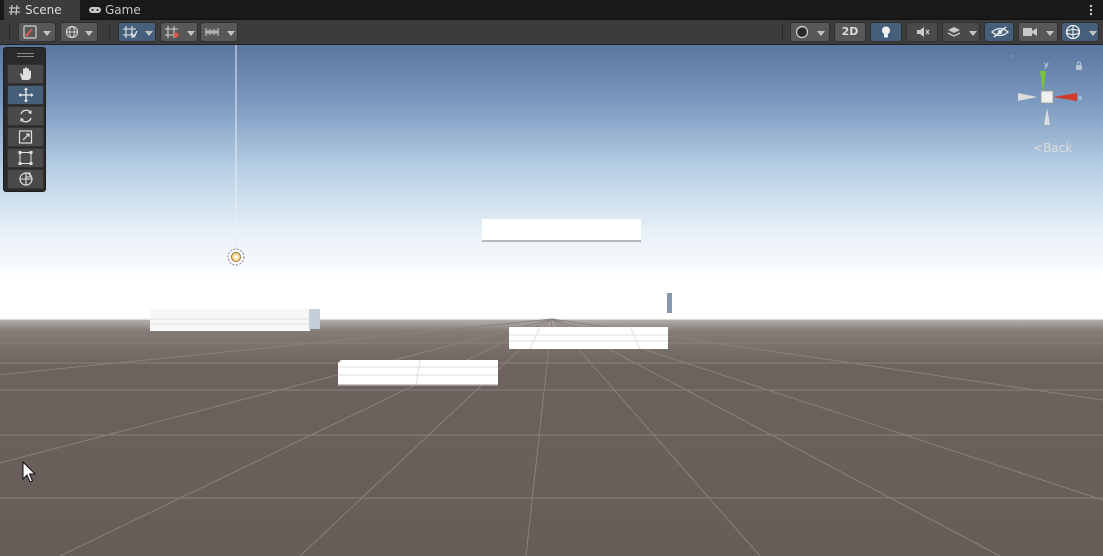 The image size is (1103, 556). I want to click on tab-game: Game, so click(119, 10).